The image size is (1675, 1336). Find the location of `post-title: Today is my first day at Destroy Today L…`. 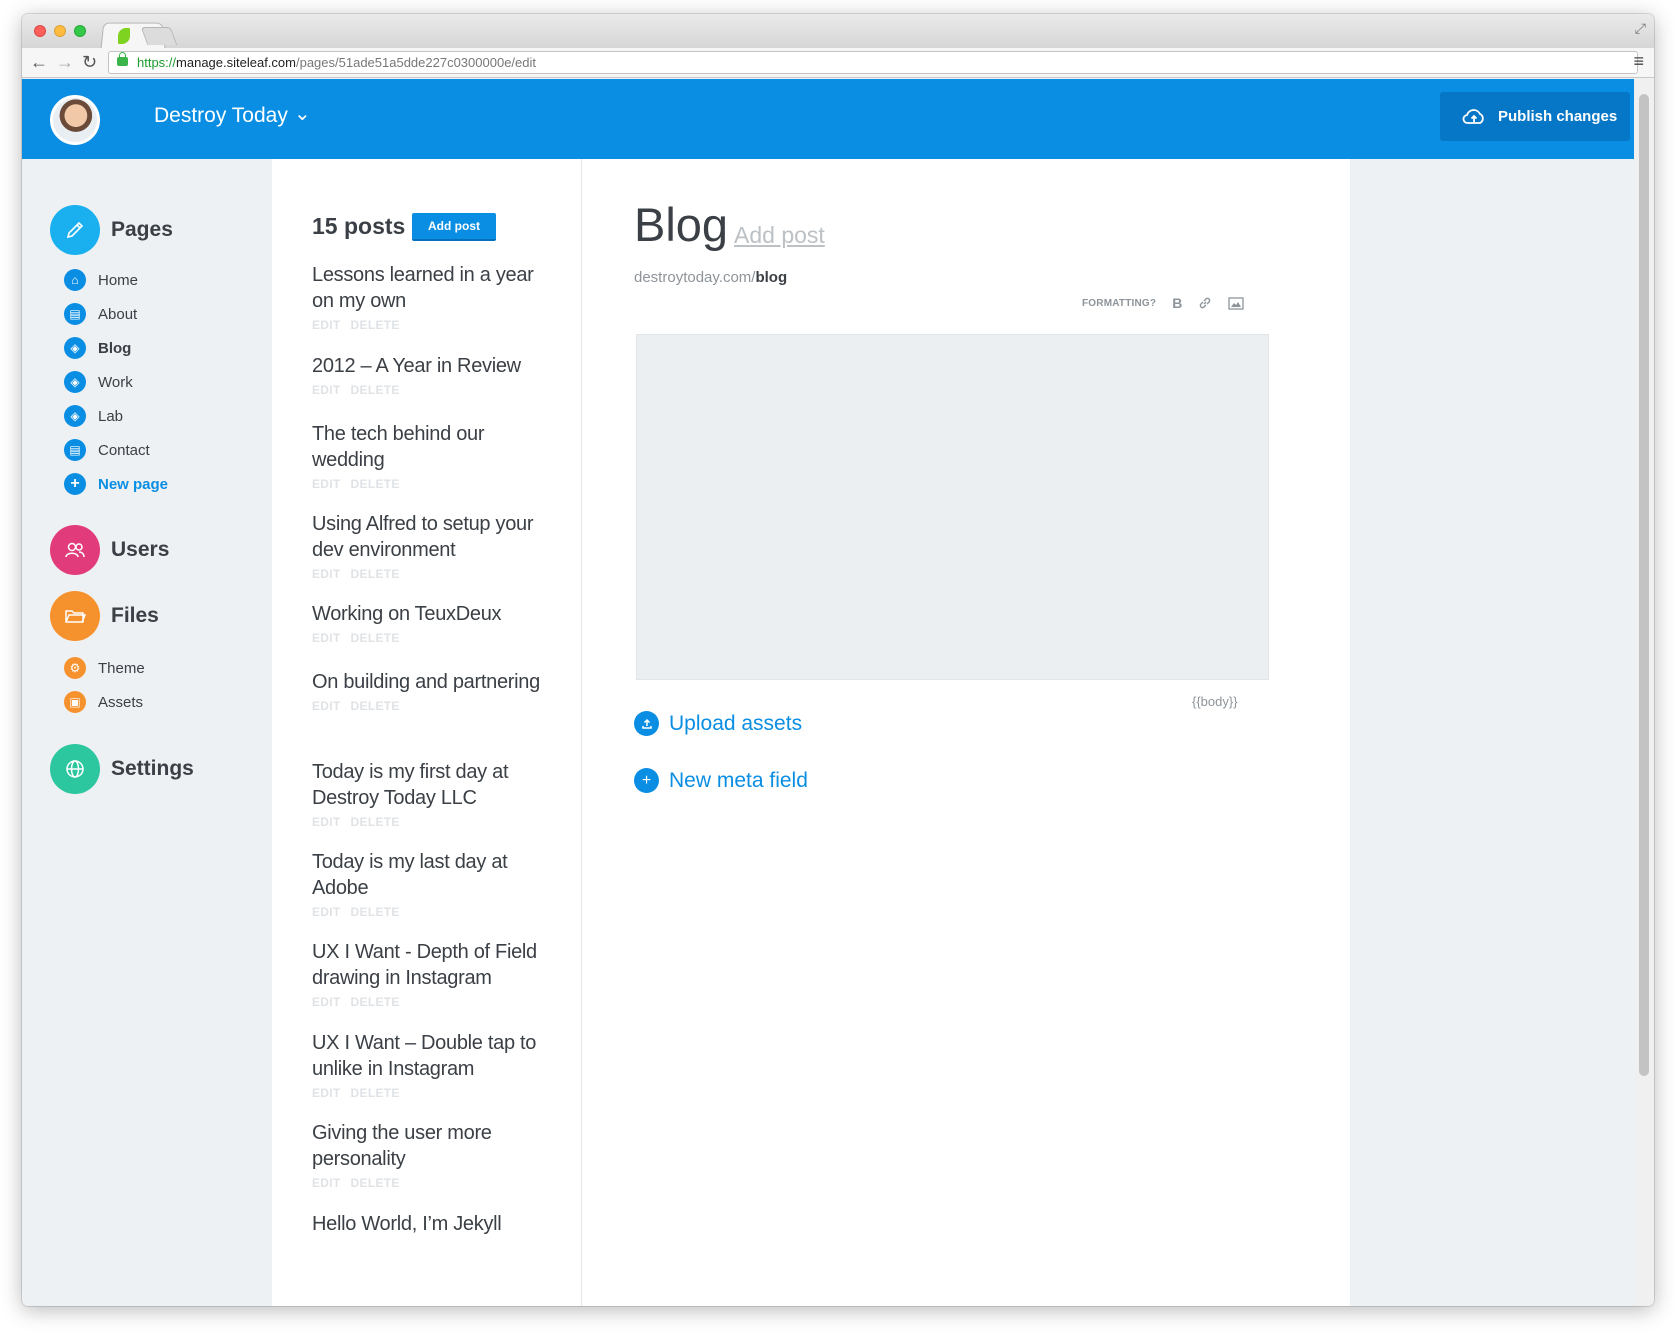

post-title: Today is my first day at Destroy Today L… is located at coordinates (432, 785).